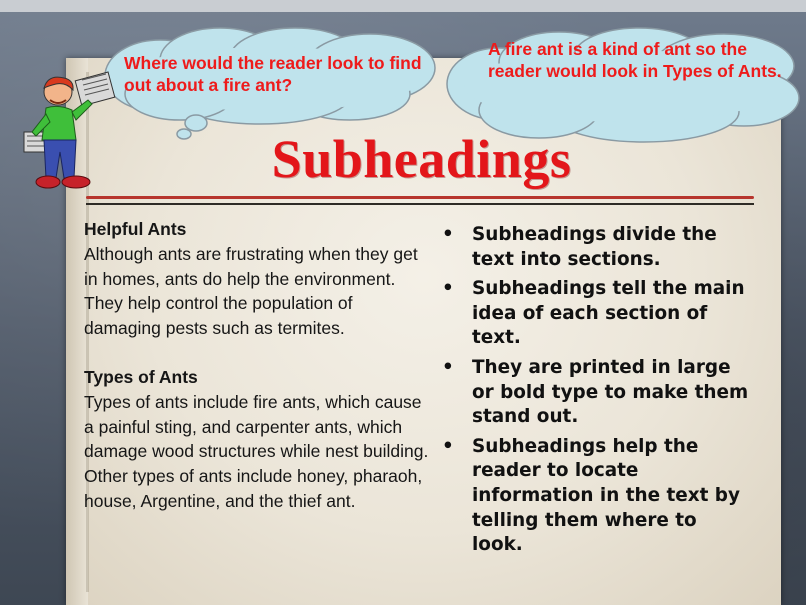 The height and width of the screenshot is (605, 806). Describe the element at coordinates (420, 204) in the screenshot. I see `title-divider-shadow` at that location.